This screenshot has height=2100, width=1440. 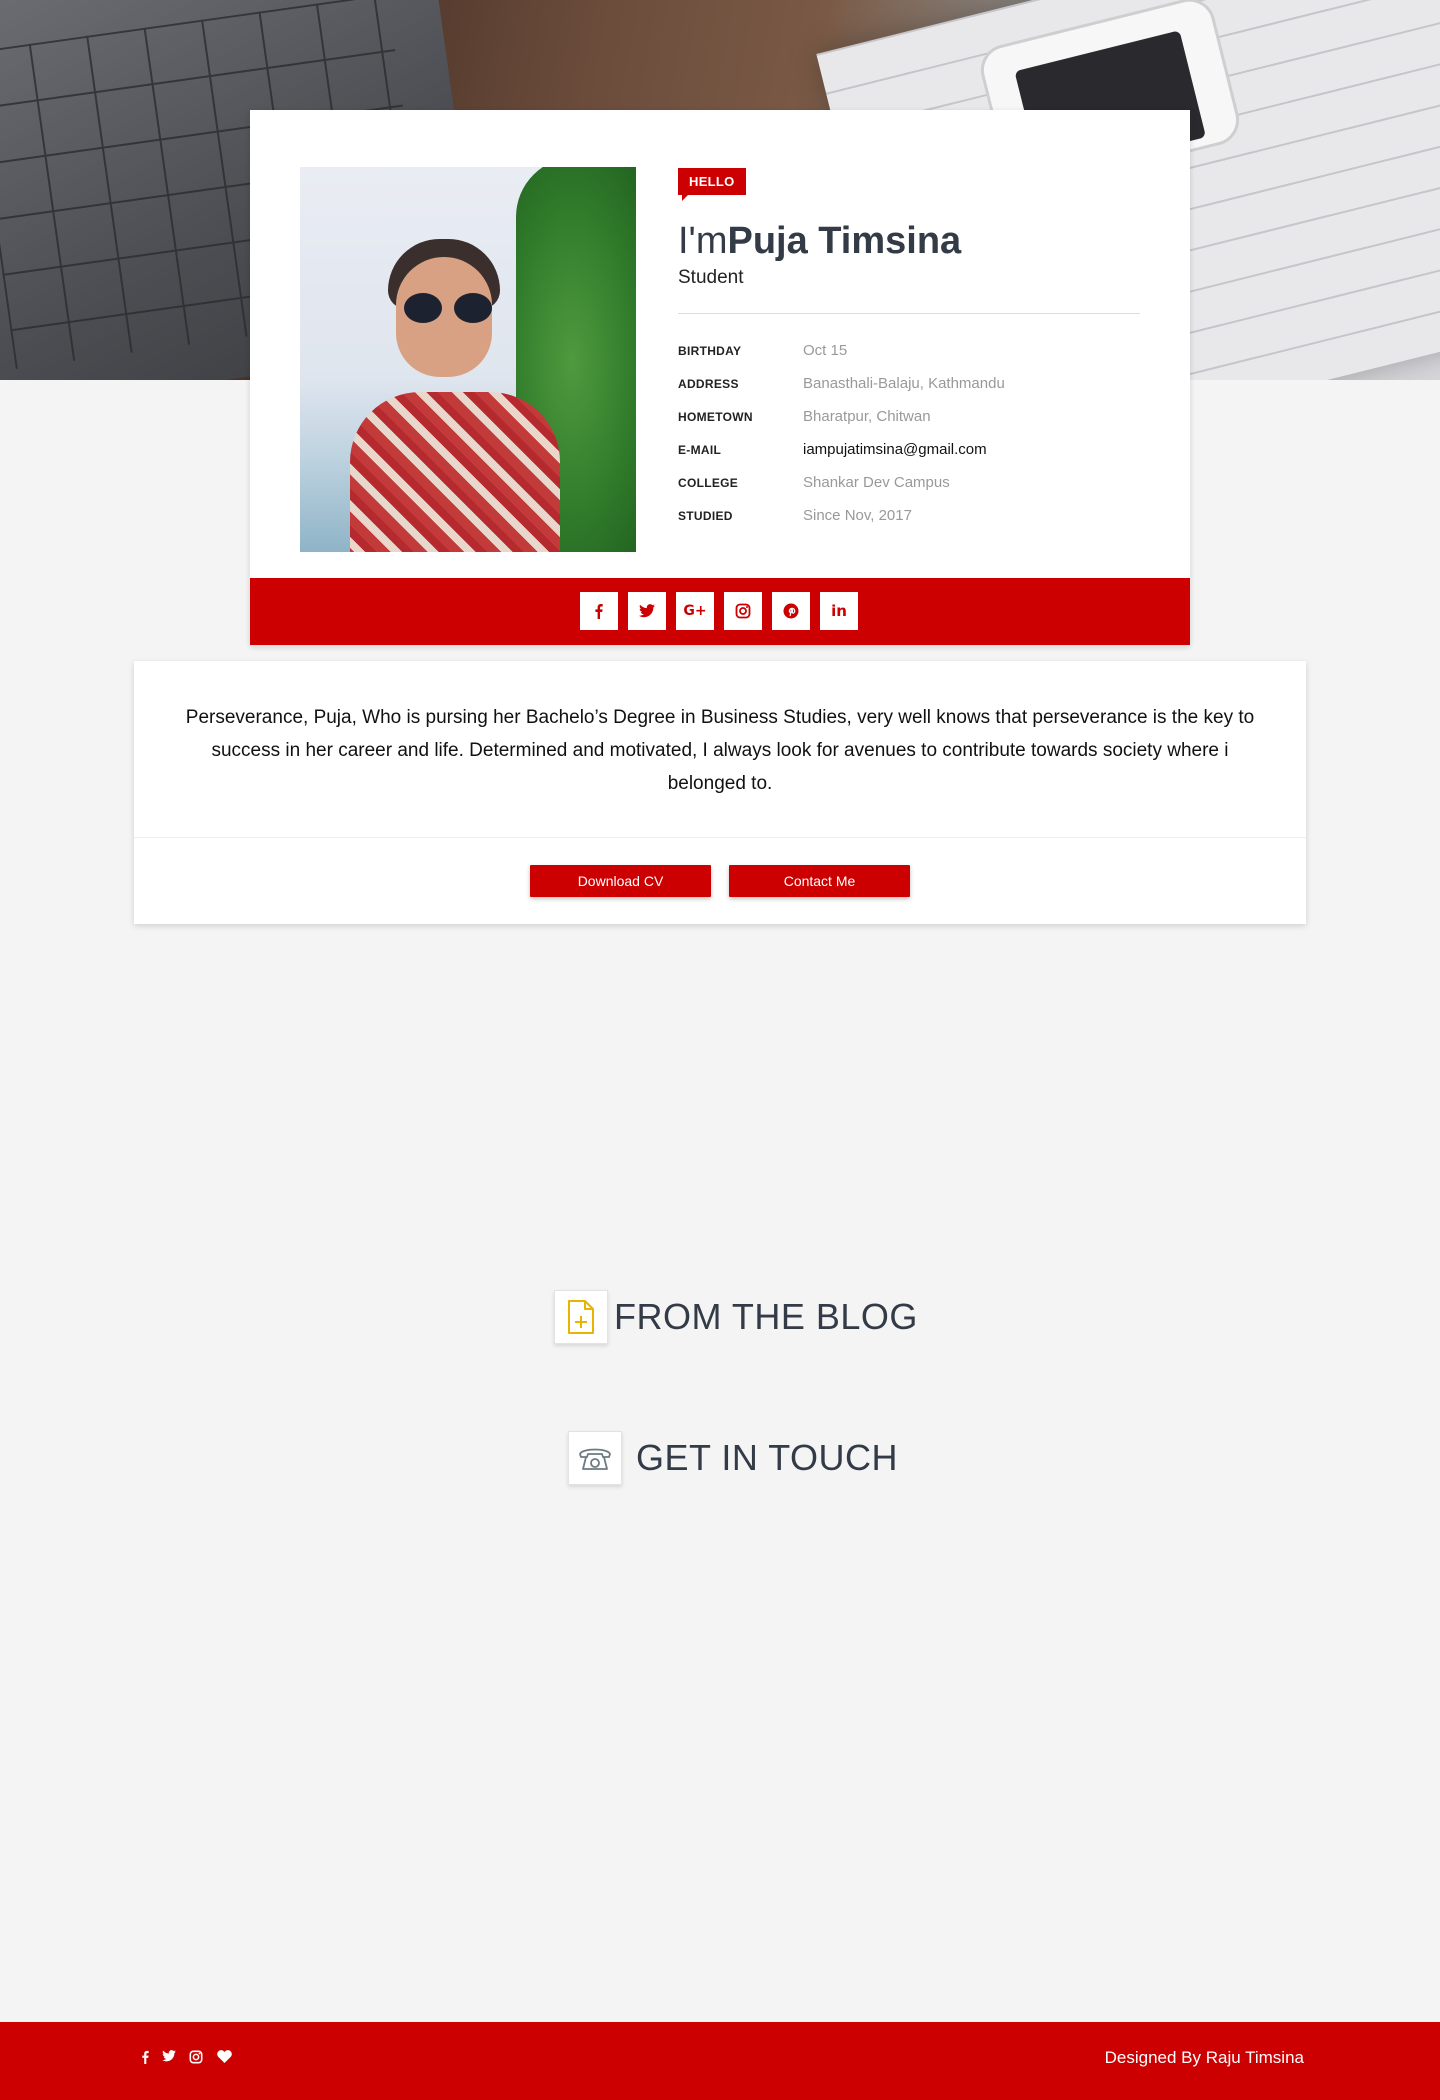 I want to click on info-studied: STUDIED Since Nov, 2017, so click(x=913, y=518).